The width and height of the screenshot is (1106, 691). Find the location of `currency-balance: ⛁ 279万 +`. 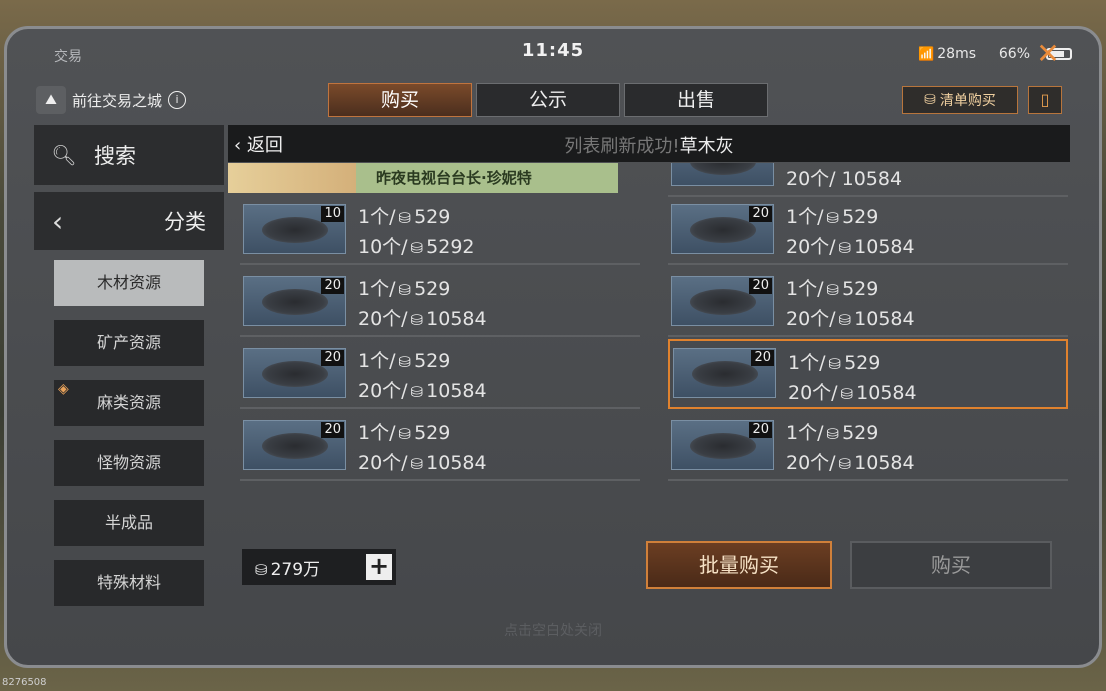

currency-balance: ⛁ 279万 + is located at coordinates (319, 567).